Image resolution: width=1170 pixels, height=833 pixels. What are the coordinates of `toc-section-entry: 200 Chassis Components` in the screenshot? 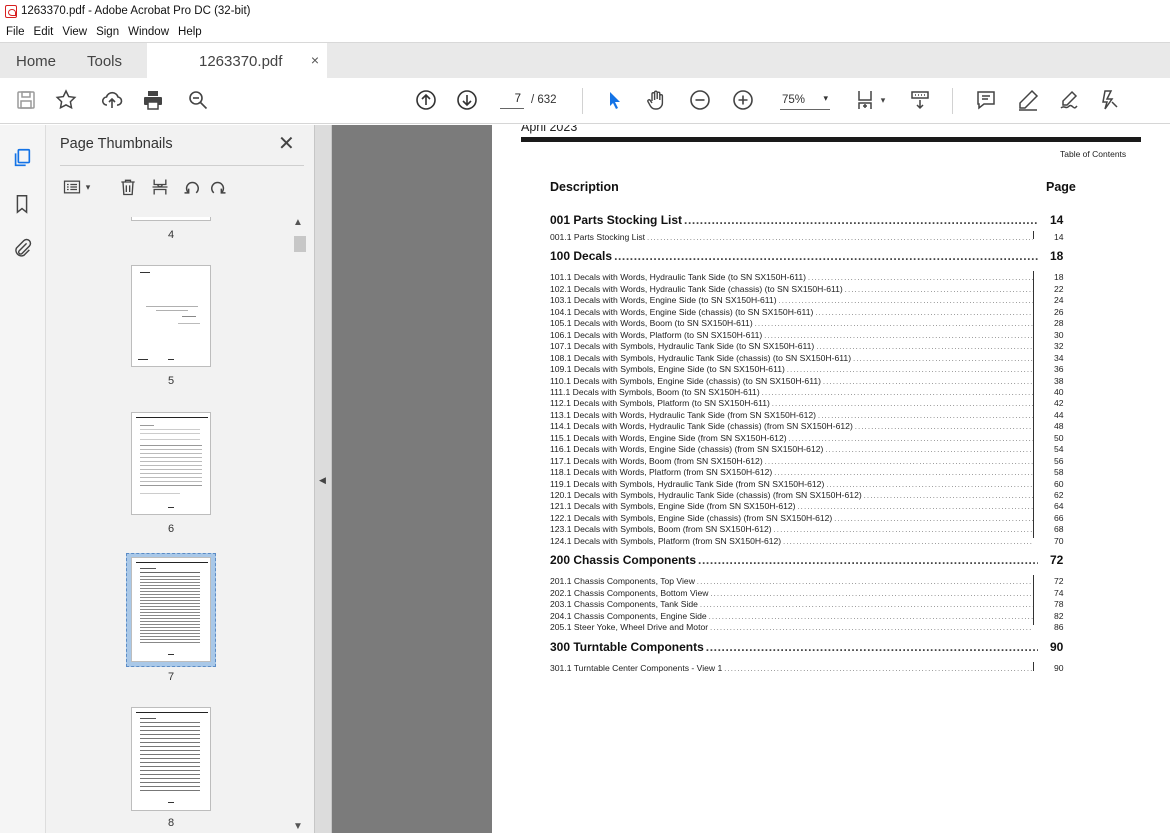 It's located at (795, 560).